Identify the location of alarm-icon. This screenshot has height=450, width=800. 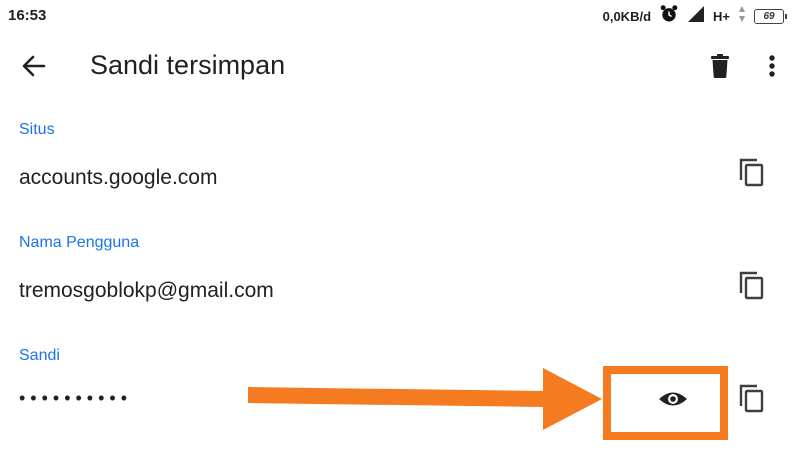
(669, 16).